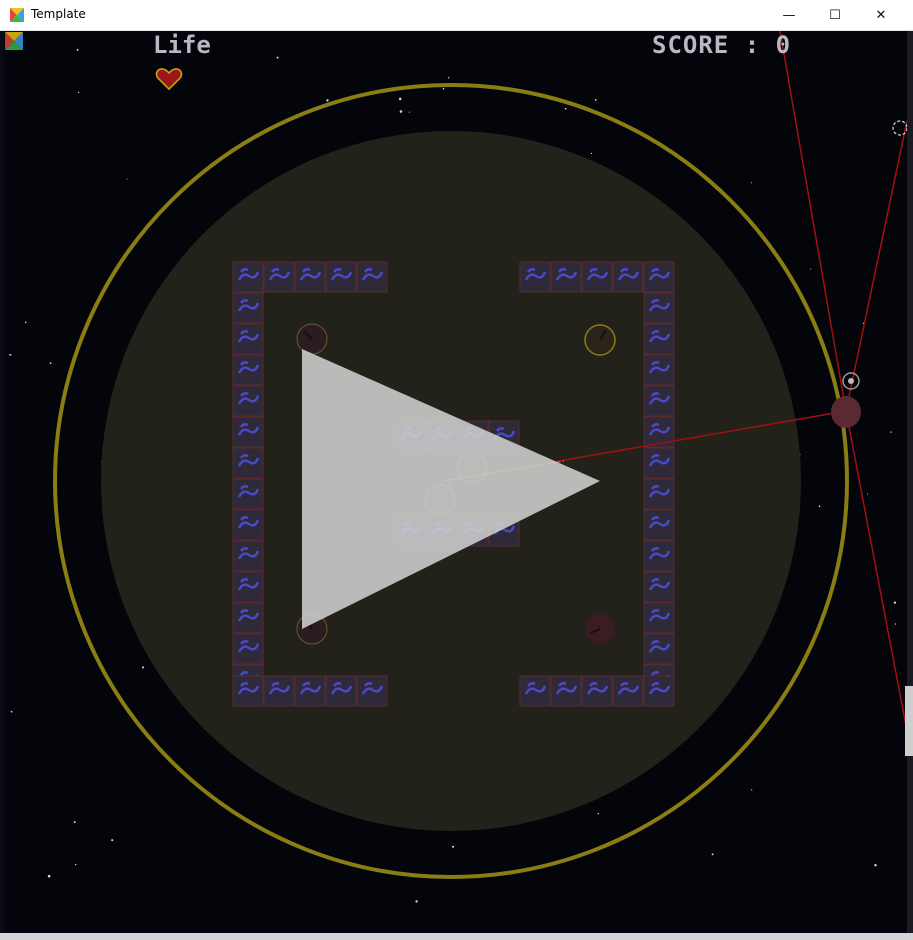 The image size is (913, 940). I want to click on window-bottom-border, so click(456, 936).